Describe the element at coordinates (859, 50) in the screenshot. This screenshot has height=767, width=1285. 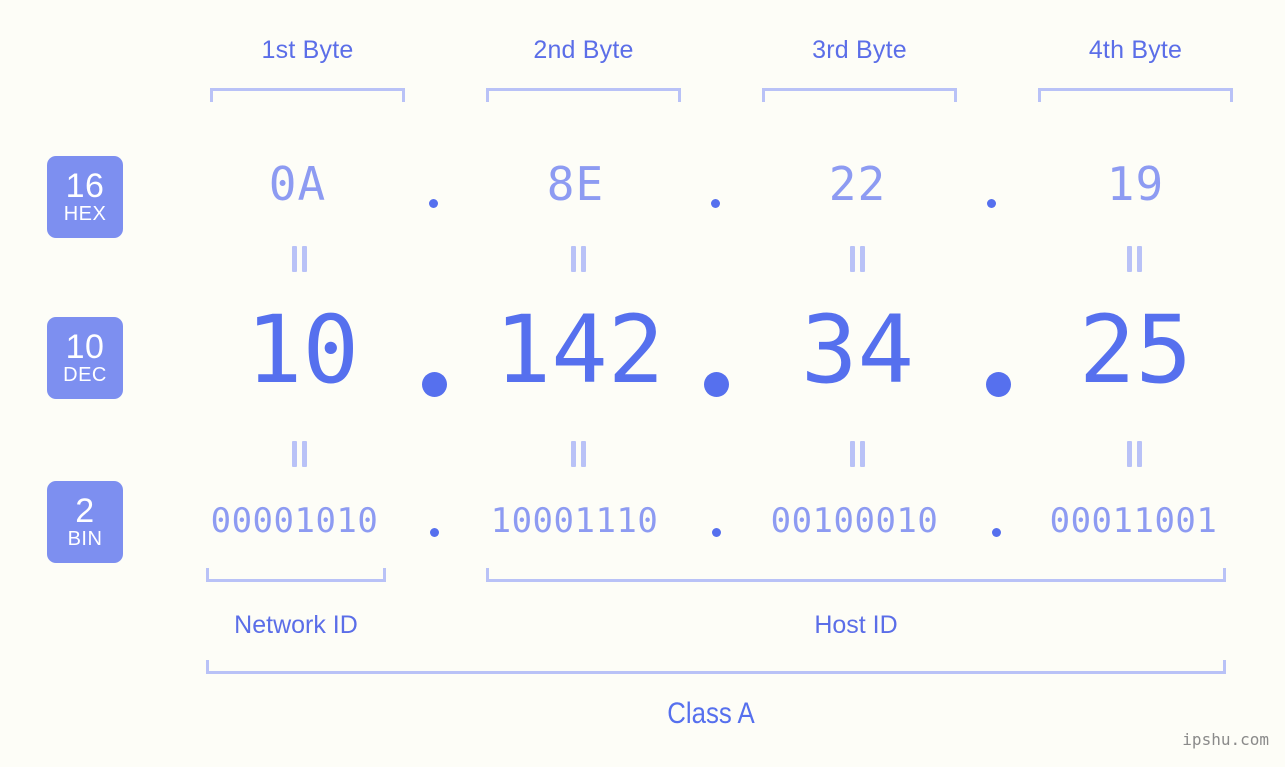
I see `byte-header-3: 3rd Byte` at that location.